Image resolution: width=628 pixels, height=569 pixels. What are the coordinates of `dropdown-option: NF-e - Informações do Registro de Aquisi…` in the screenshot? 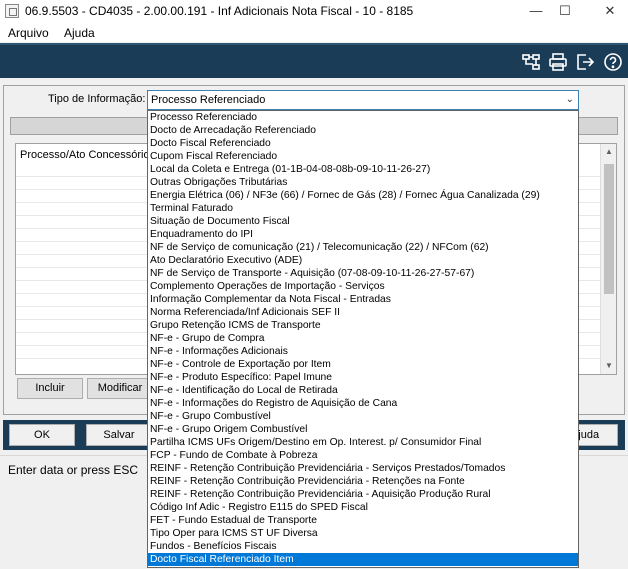 It's located at (363, 403).